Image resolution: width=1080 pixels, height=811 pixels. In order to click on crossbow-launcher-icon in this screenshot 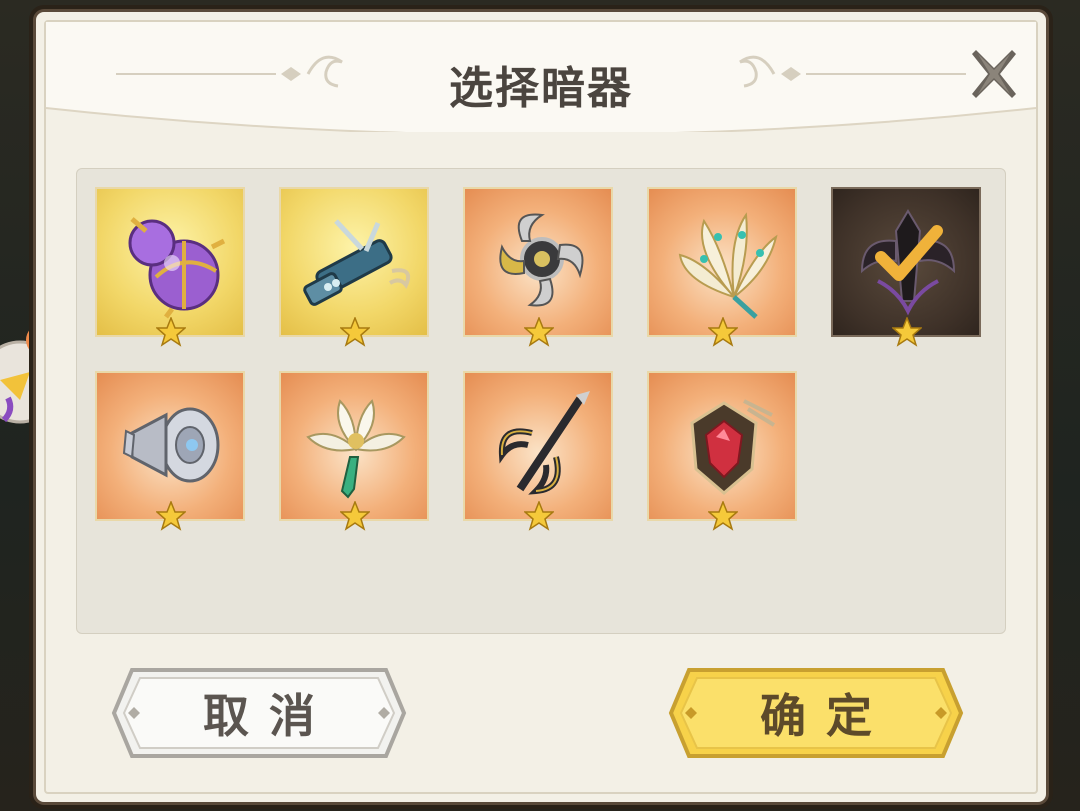, I will do `click(357, 262)`.